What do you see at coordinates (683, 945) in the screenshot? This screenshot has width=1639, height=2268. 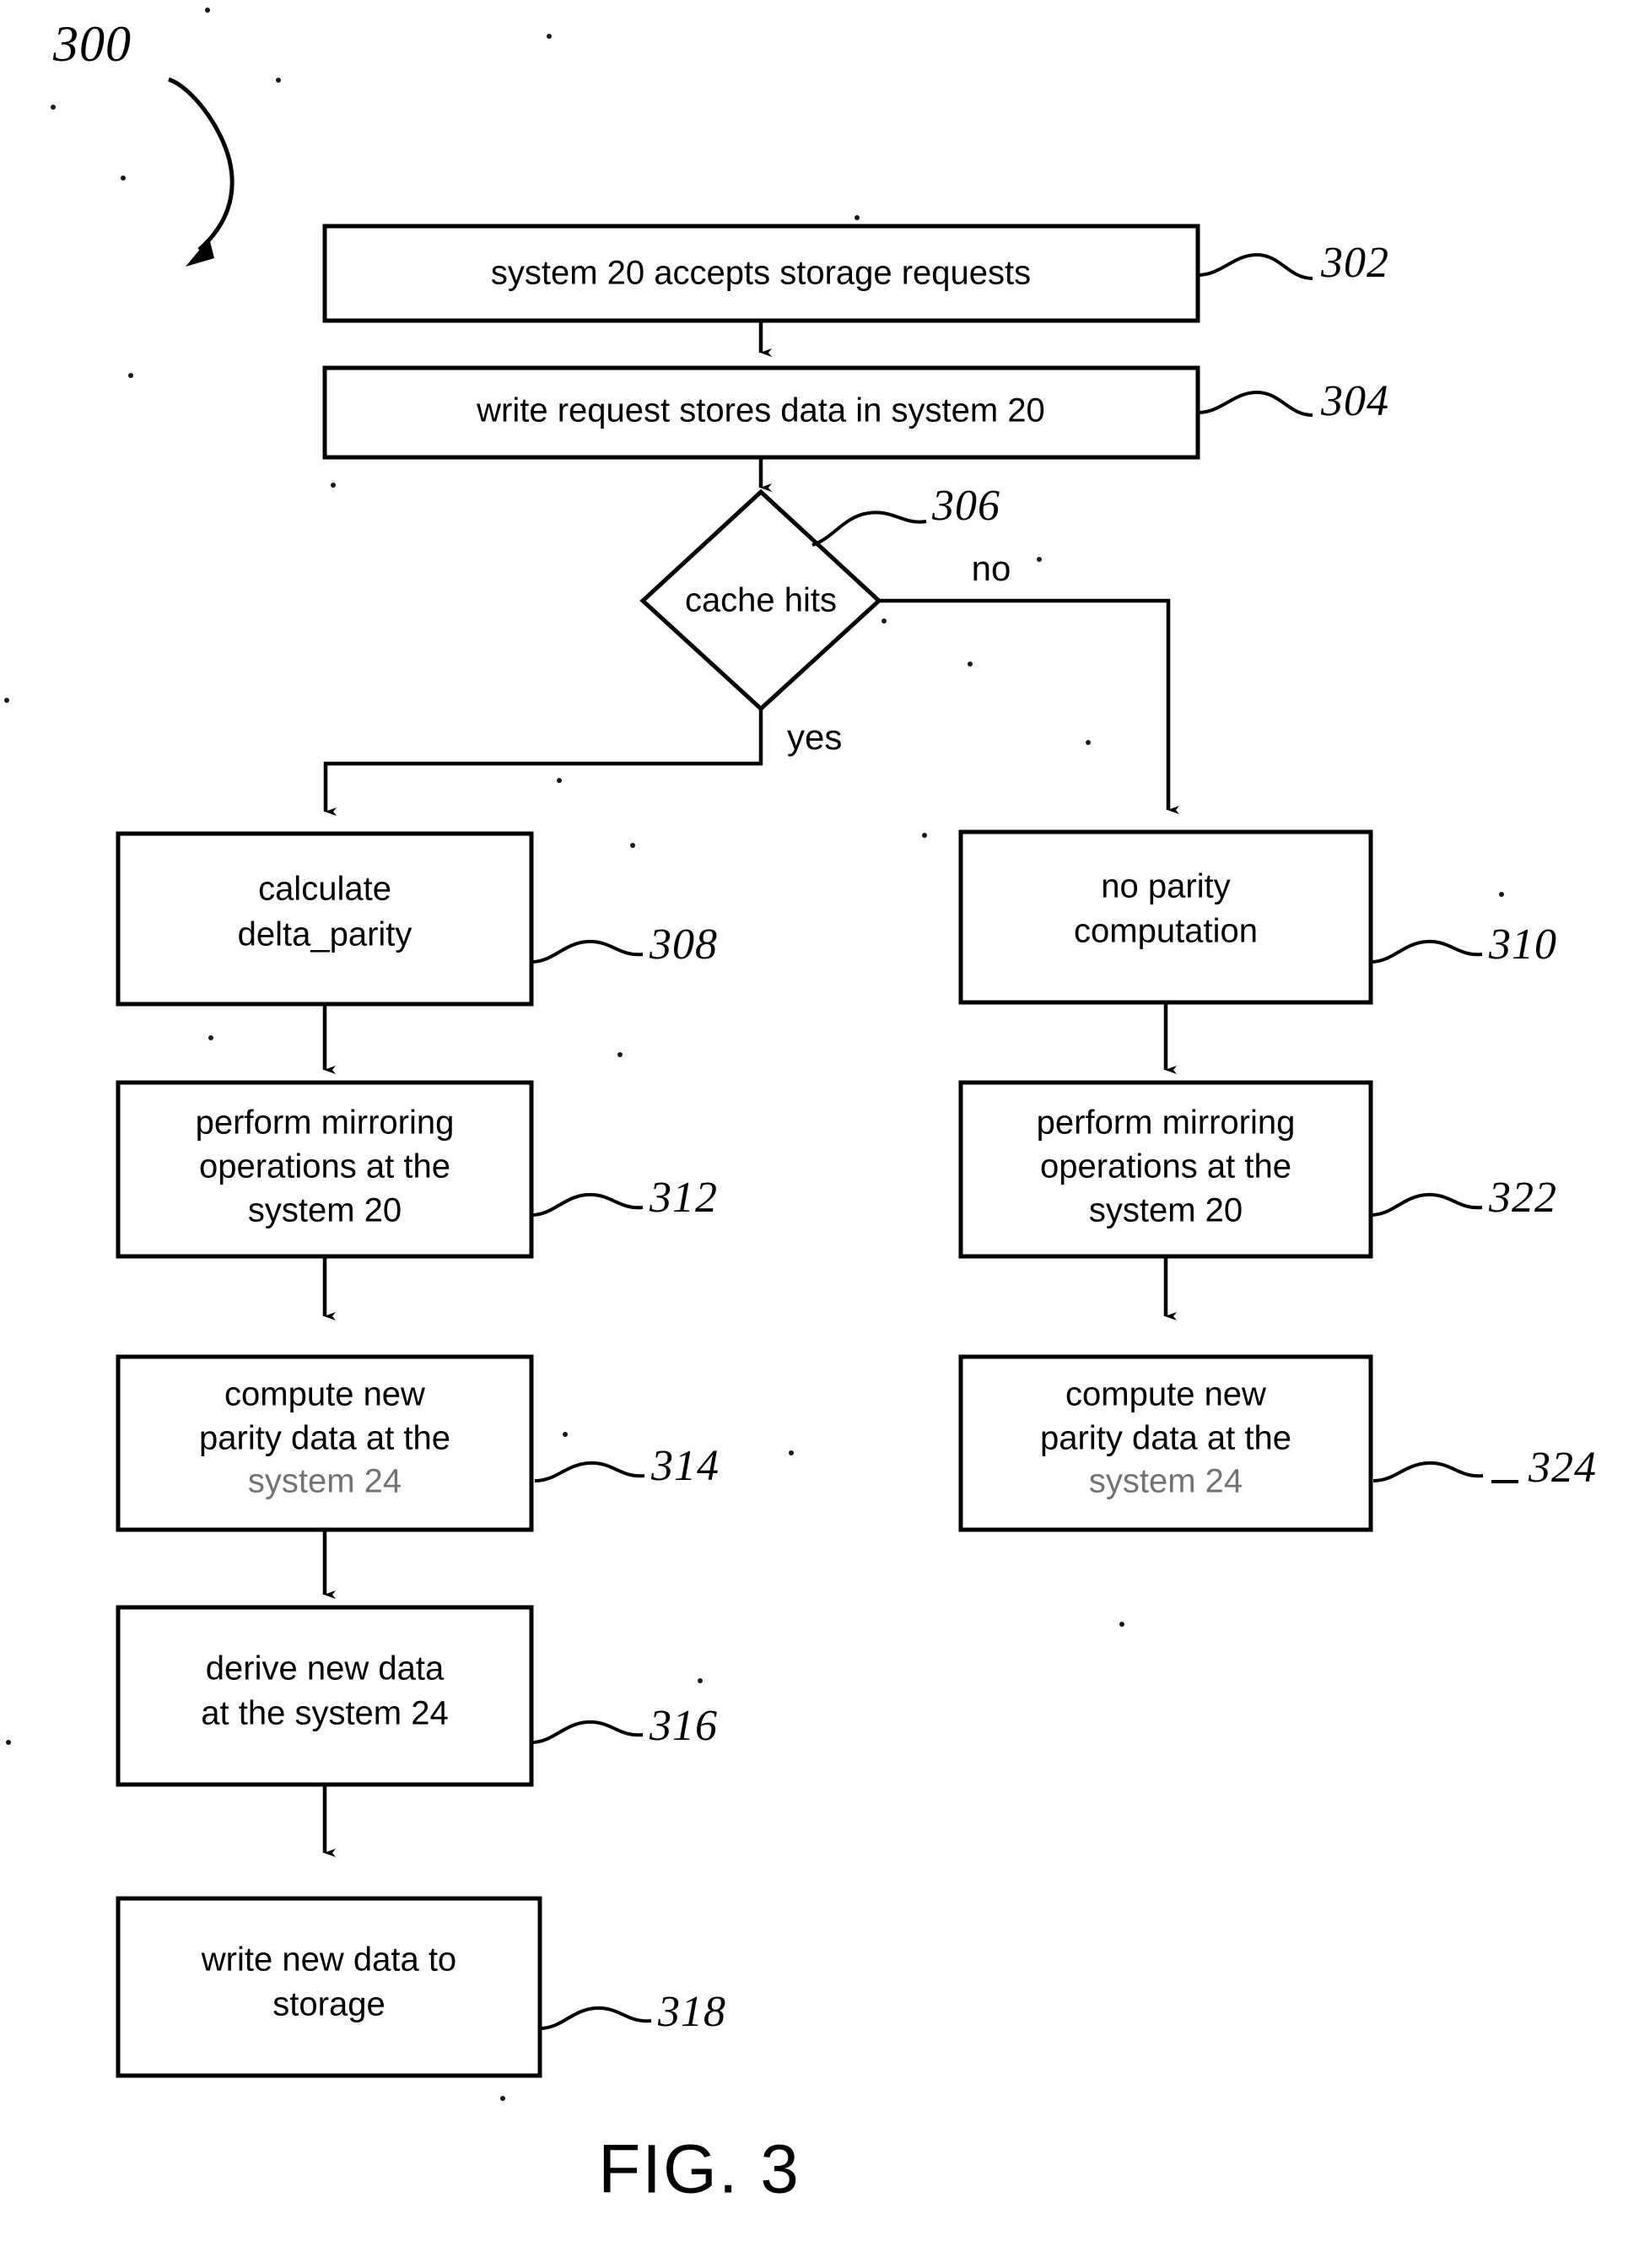 I see `ref-label-308: 308` at bounding box center [683, 945].